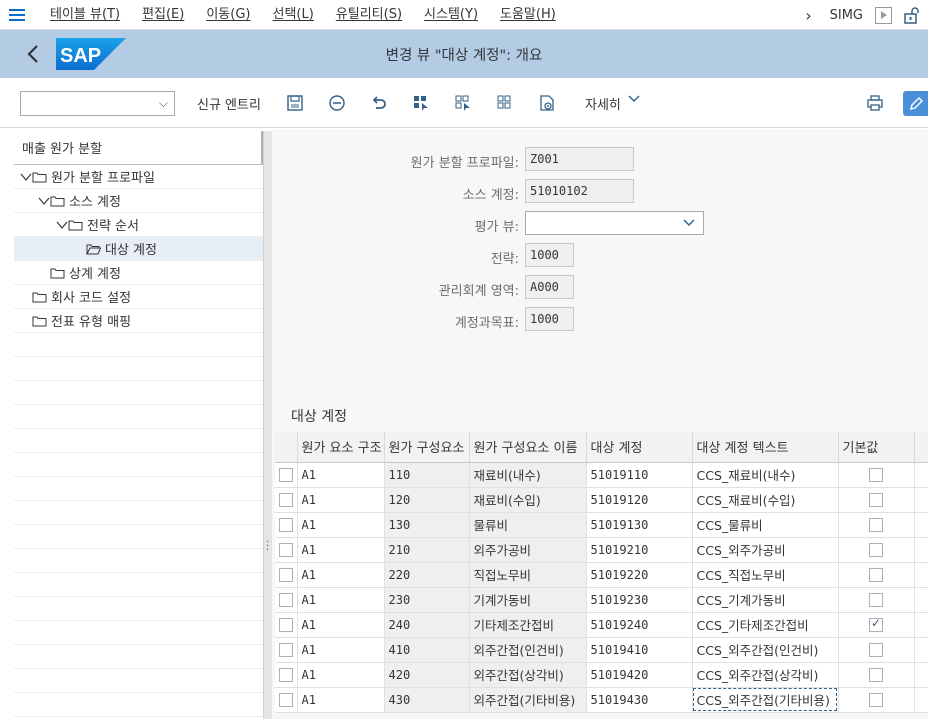 This screenshot has height=719, width=928. Describe the element at coordinates (875, 103) in the screenshot. I see `print-icon` at that location.